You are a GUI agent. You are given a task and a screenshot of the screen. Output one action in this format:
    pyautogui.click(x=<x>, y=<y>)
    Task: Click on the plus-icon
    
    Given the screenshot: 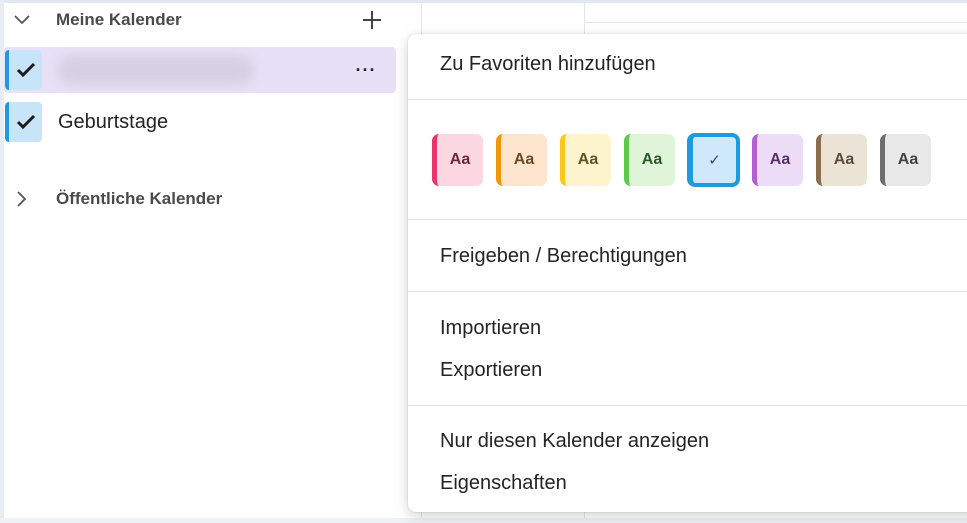 What is the action you would take?
    pyautogui.click(x=372, y=20)
    